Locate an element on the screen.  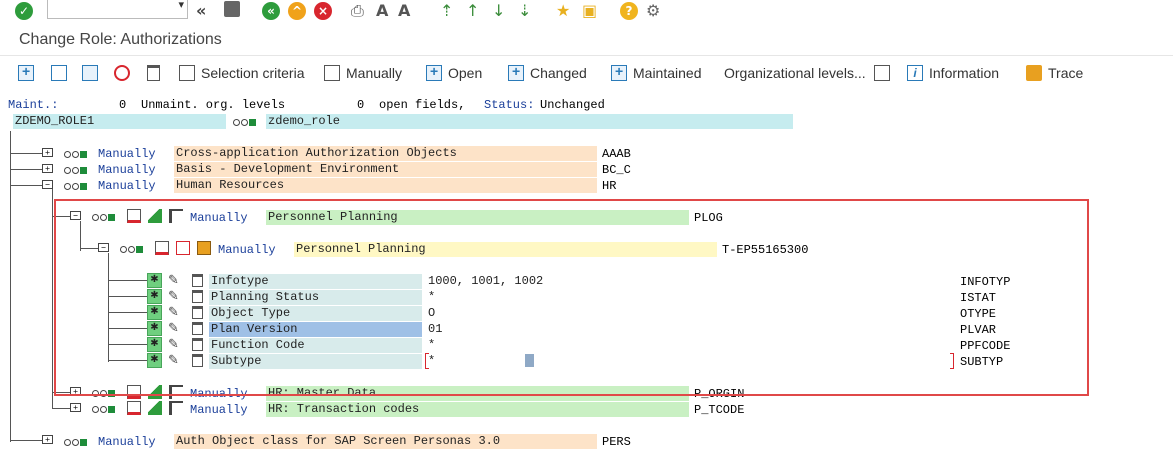
find-icon: A is located at coordinates (382, 11).